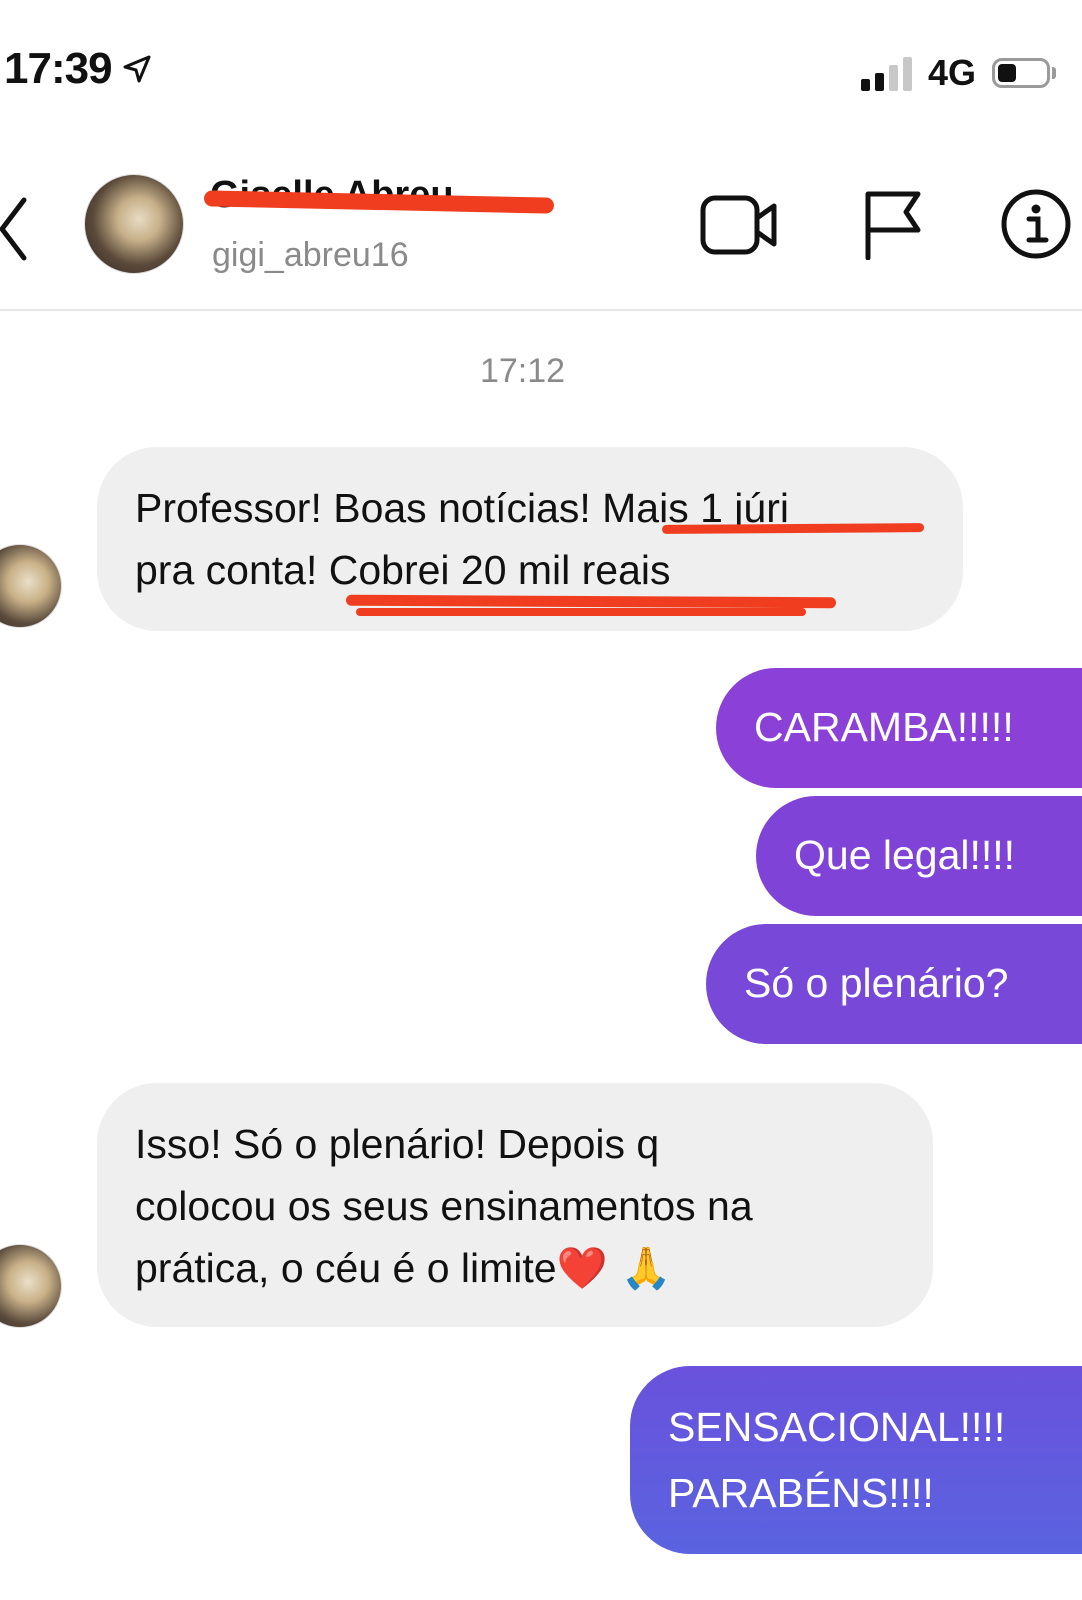 This screenshot has height=1600, width=1082. What do you see at coordinates (614, 1268) in the screenshot?
I see `heart-and-pray-emoji: ❤️ 🙏` at bounding box center [614, 1268].